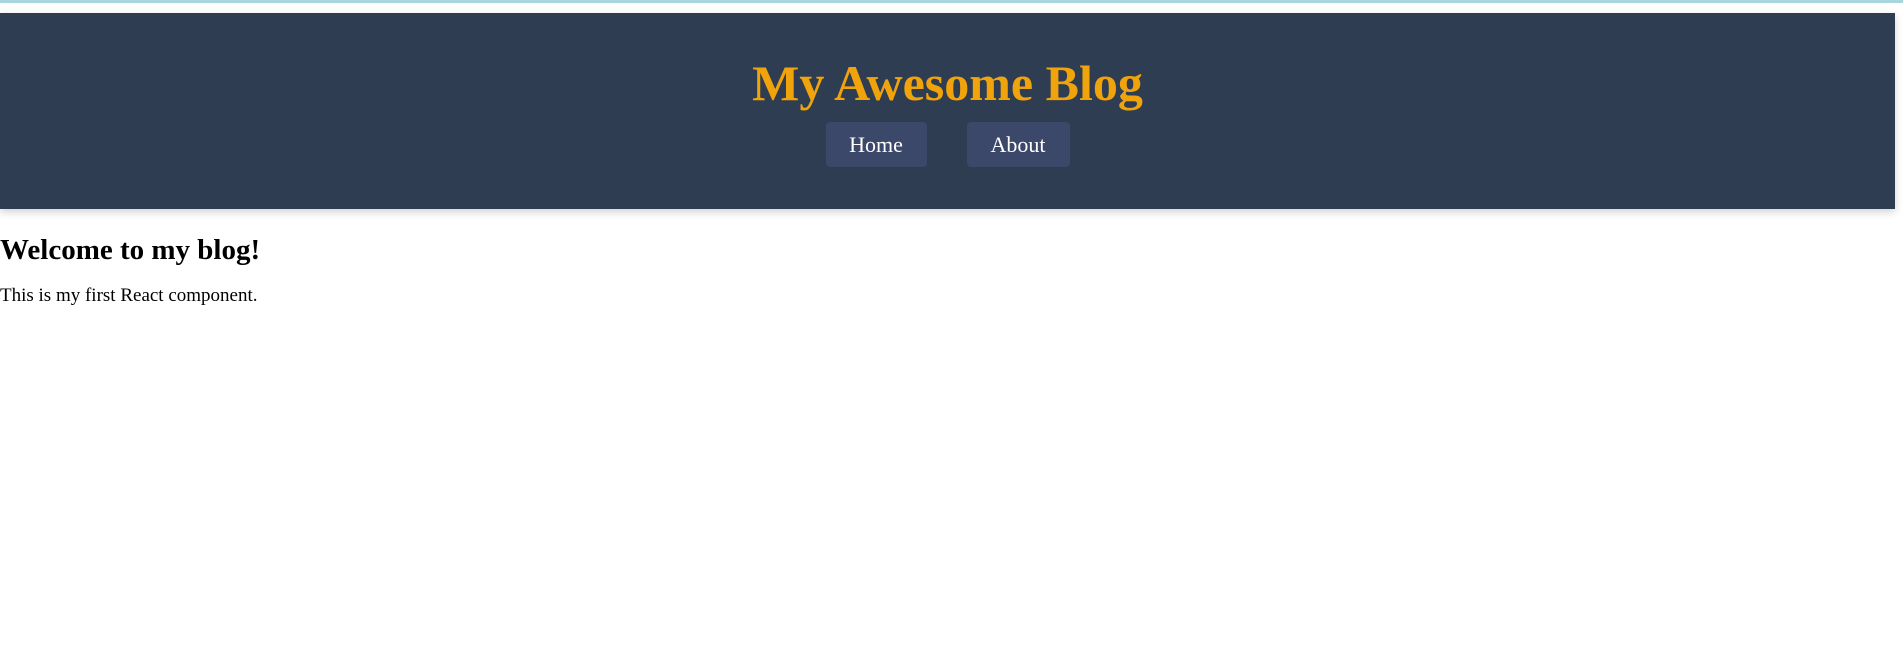 Image resolution: width=1903 pixels, height=656 pixels. I want to click on main-nav: Home About, so click(947, 144).